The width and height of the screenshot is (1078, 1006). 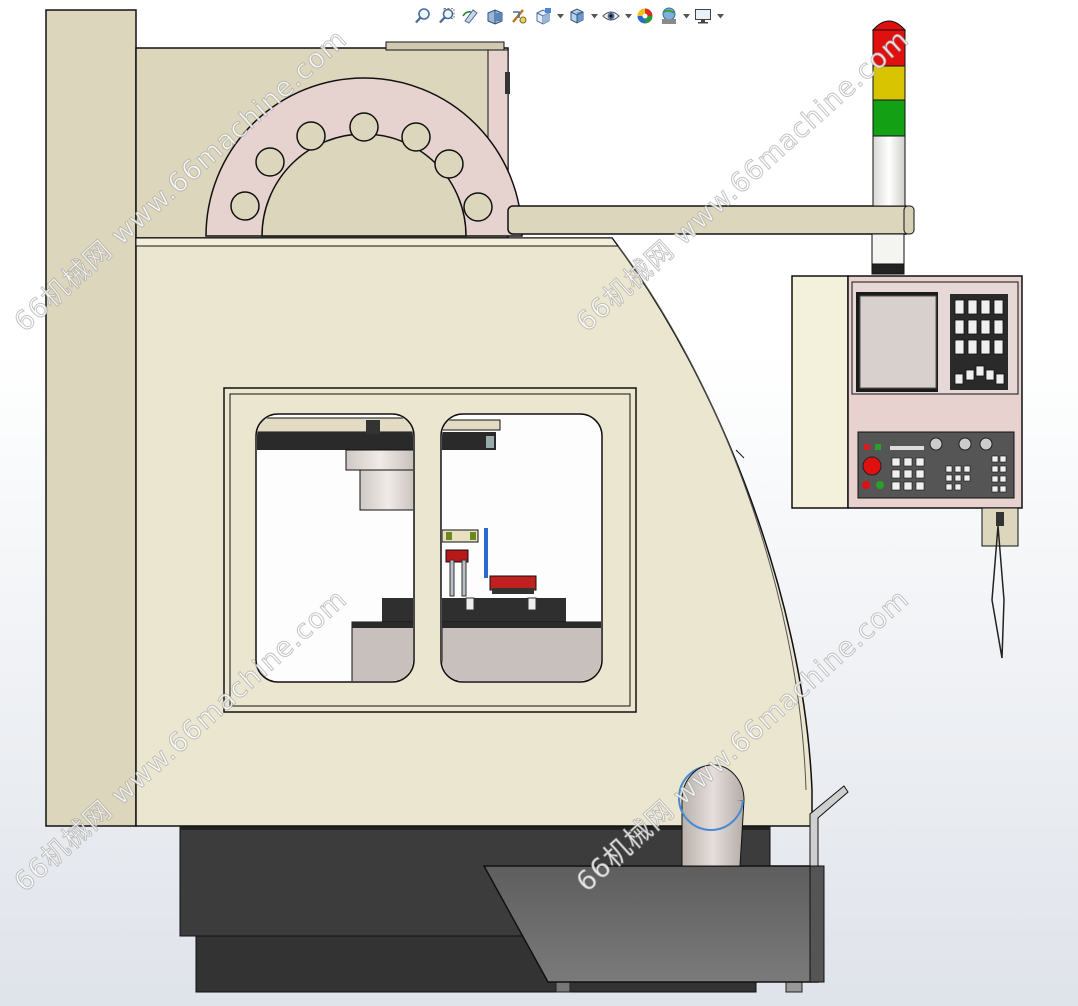 I want to click on cnc-control-panel, so click(x=907, y=467).